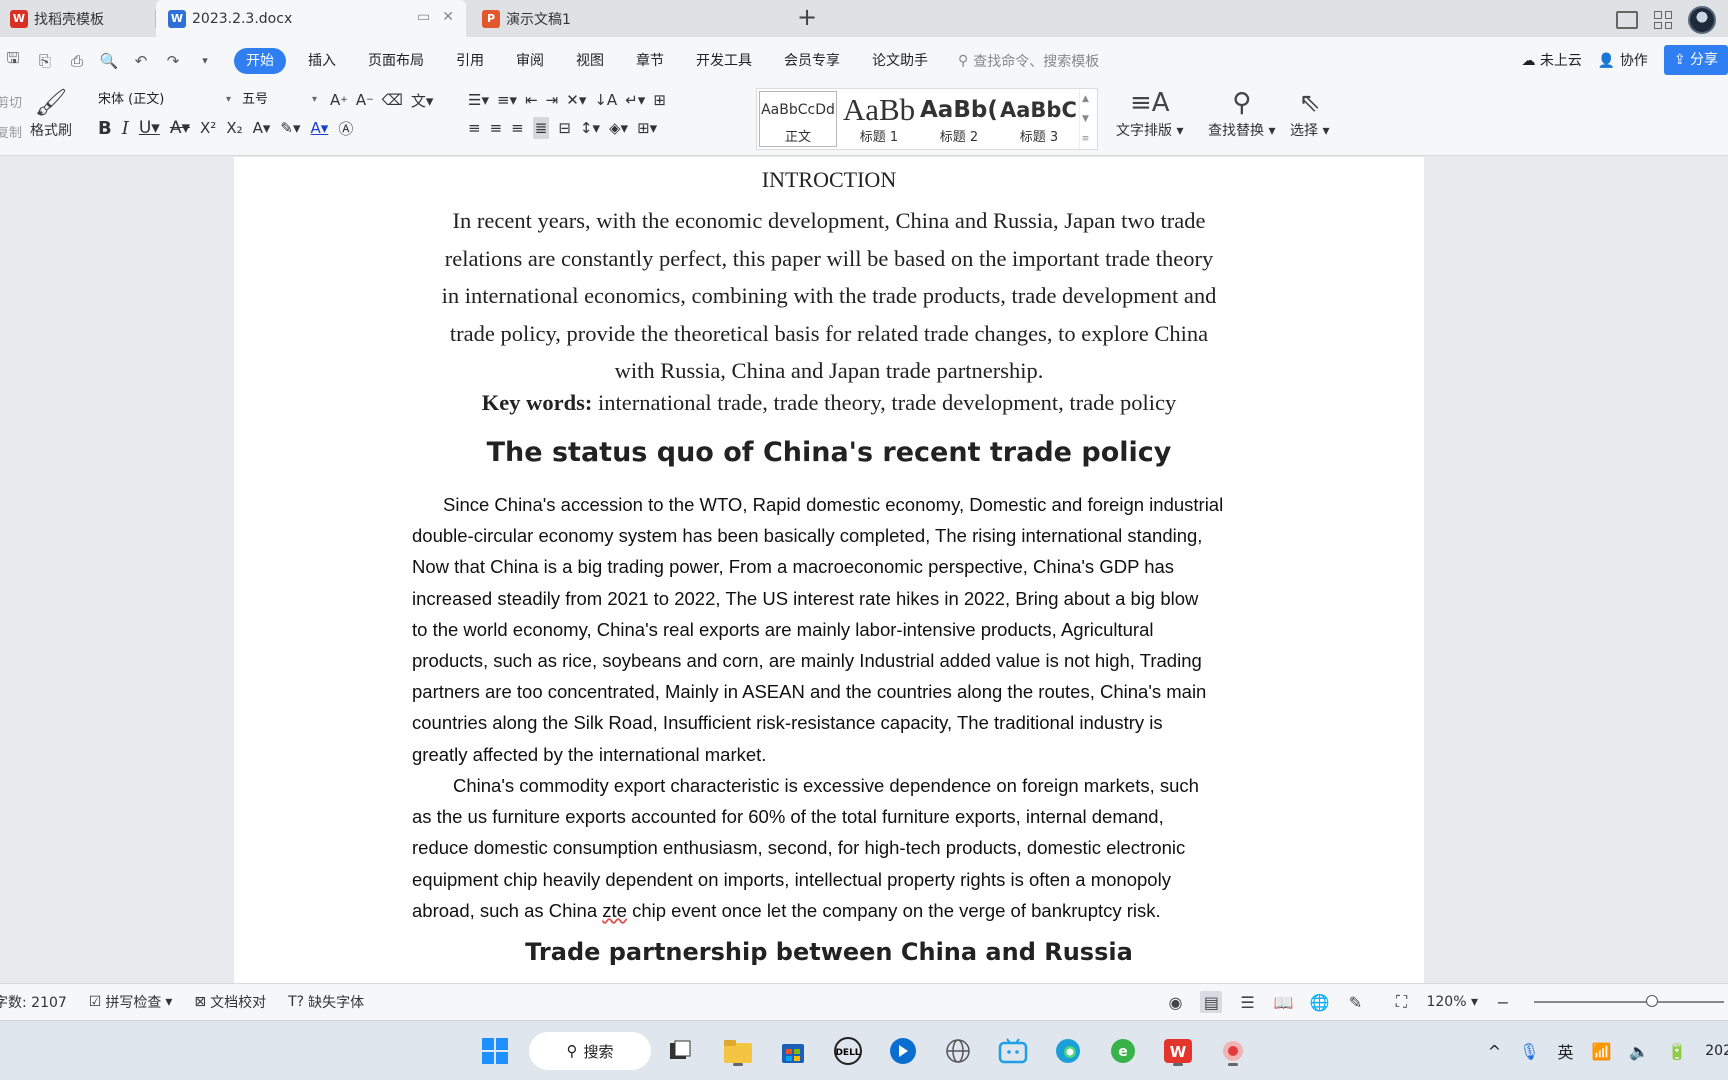  I want to click on writing-mode-icon: ✎, so click(1355, 1002).